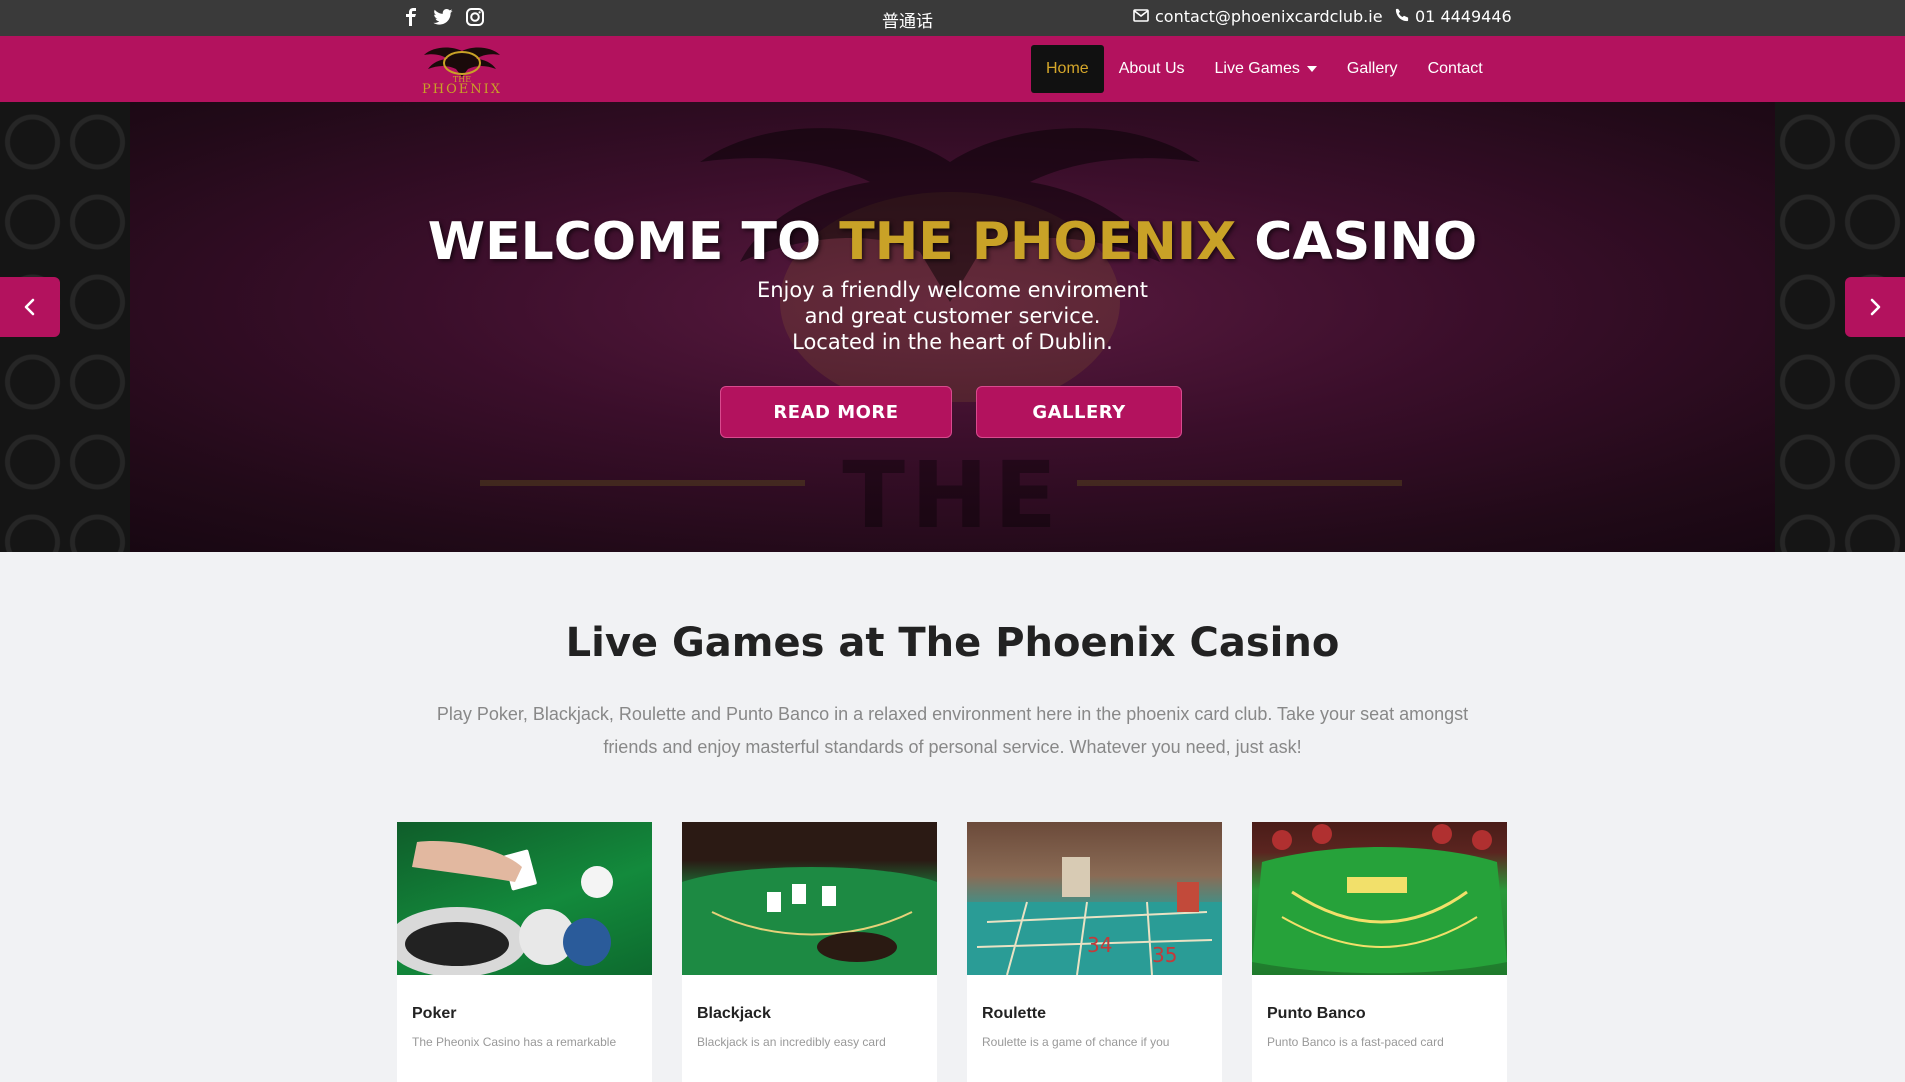 This screenshot has width=1905, height=1082. I want to click on twitter-icon, so click(443, 17).